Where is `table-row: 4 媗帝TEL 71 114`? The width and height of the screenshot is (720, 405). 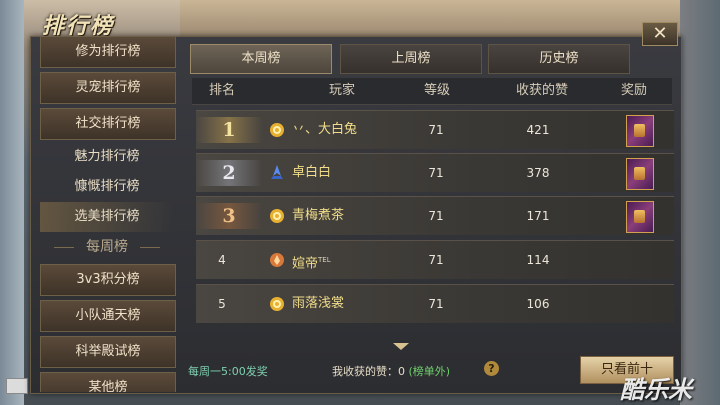 table-row: 4 媗帝TEL 71 114 is located at coordinates (435, 259).